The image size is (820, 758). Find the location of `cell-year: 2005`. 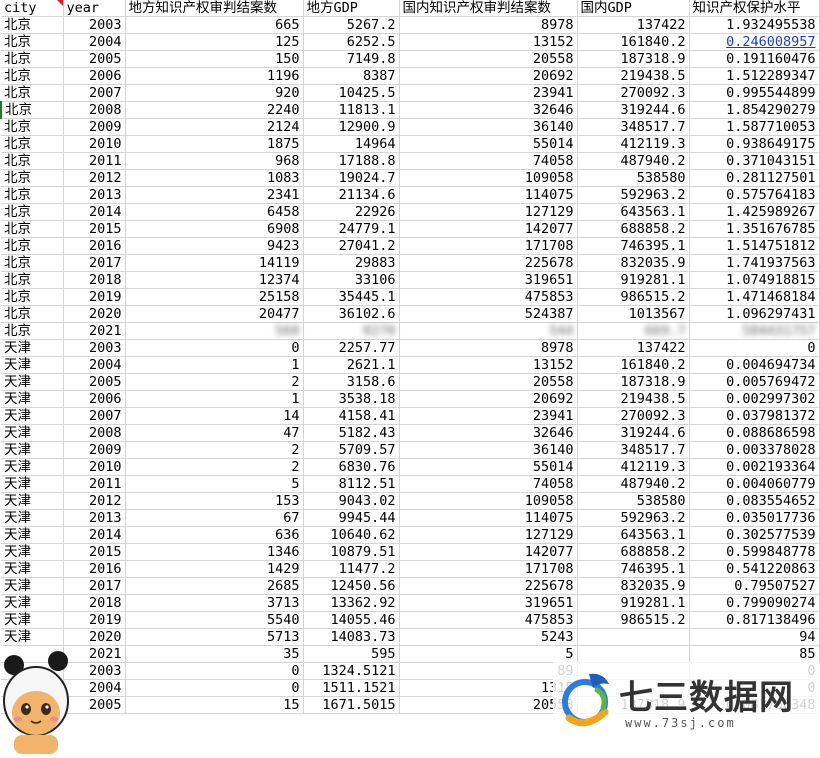

cell-year: 2005 is located at coordinates (94, 59).